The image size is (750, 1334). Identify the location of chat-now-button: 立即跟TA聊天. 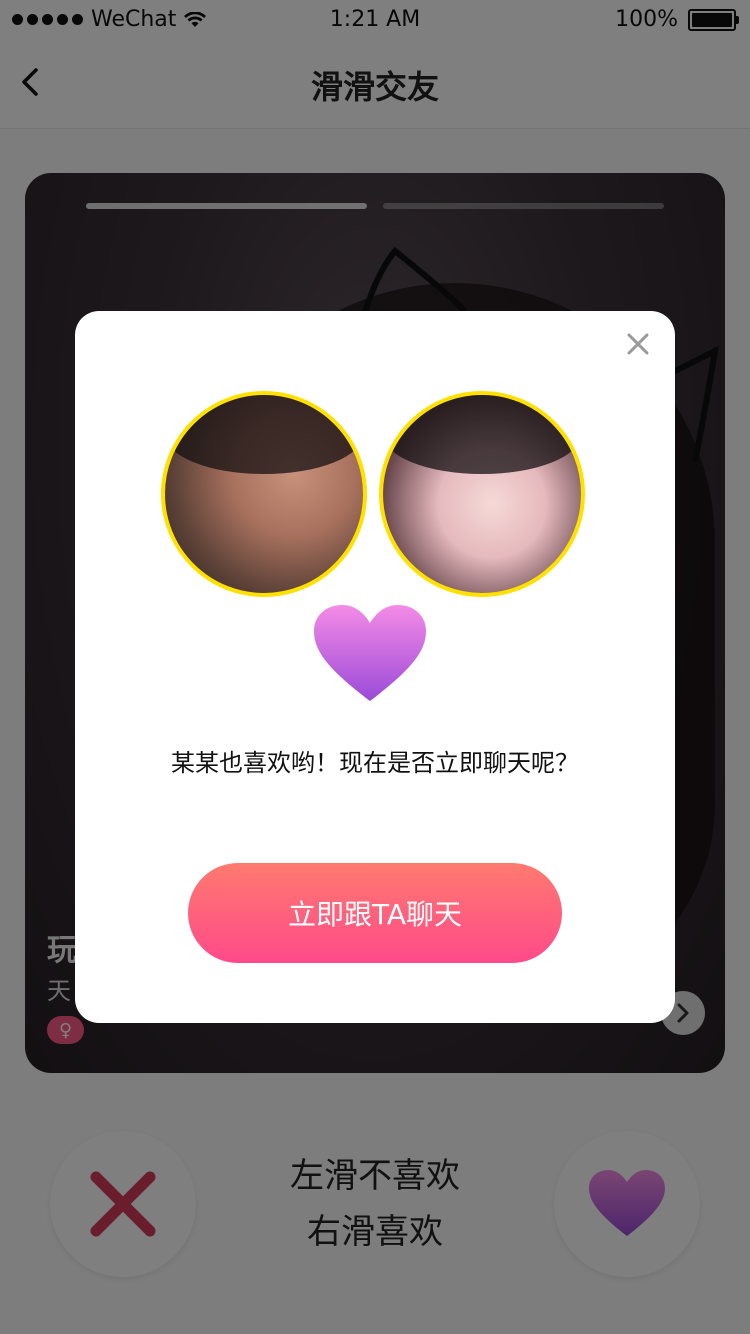
(375, 913).